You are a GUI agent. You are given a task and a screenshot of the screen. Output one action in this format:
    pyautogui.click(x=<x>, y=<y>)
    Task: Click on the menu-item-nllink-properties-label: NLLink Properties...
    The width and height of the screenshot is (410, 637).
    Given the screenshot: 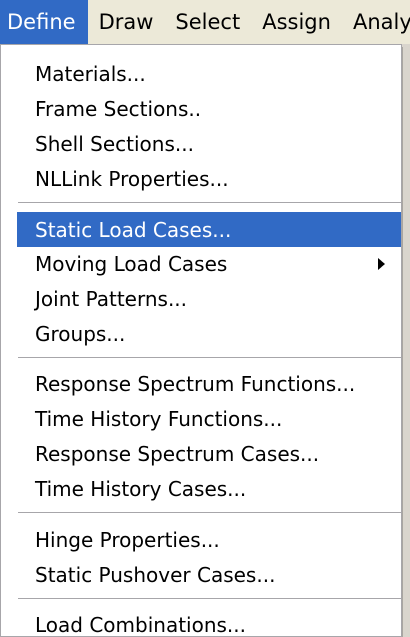 What is the action you would take?
    pyautogui.click(x=132, y=178)
    